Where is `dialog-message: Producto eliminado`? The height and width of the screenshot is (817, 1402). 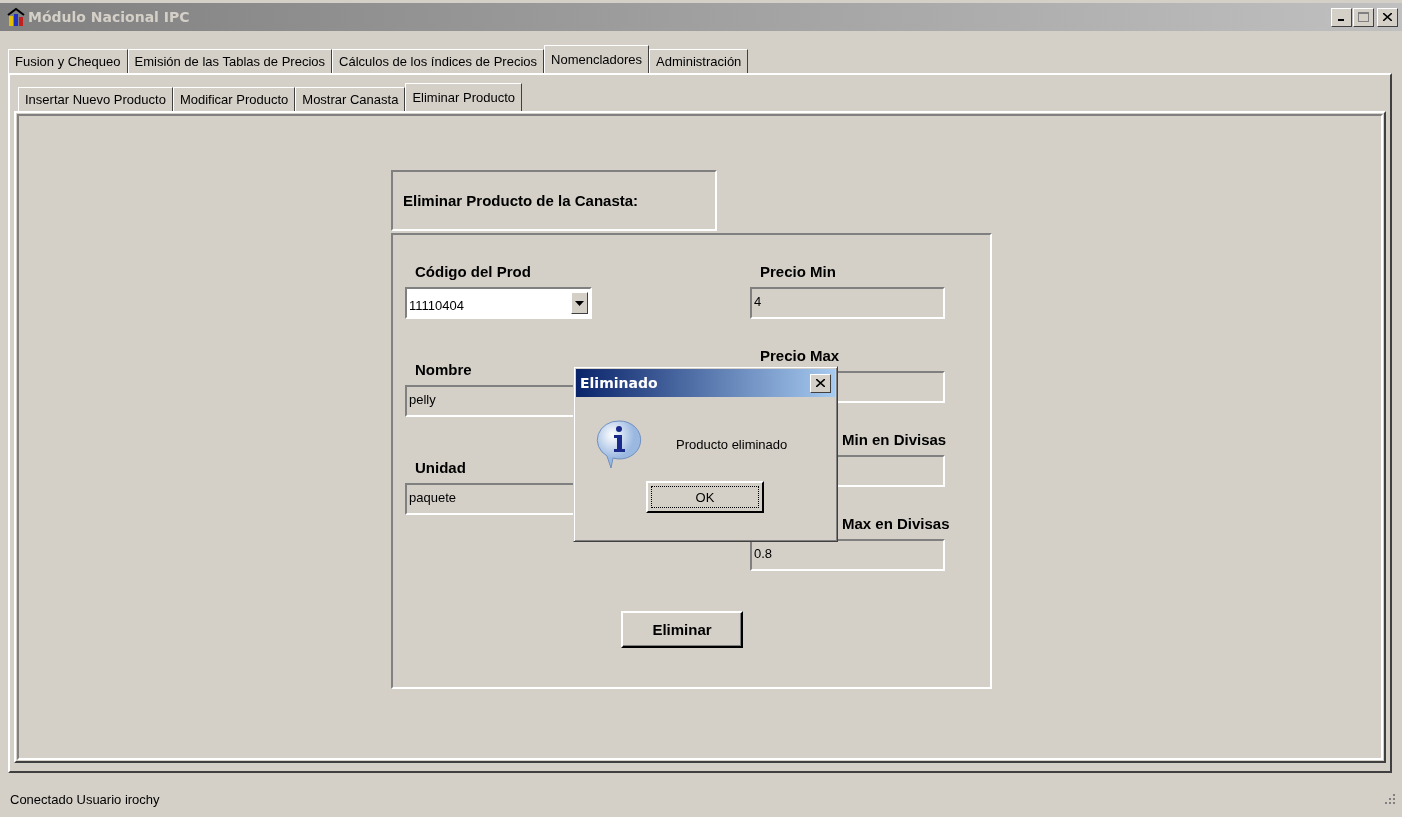
dialog-message: Producto eliminado is located at coordinates (732, 444).